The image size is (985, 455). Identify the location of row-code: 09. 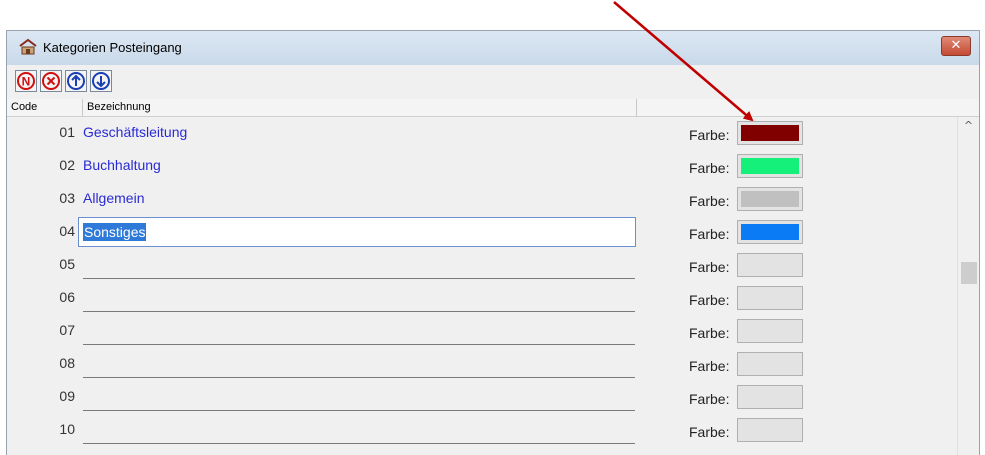
(67, 396).